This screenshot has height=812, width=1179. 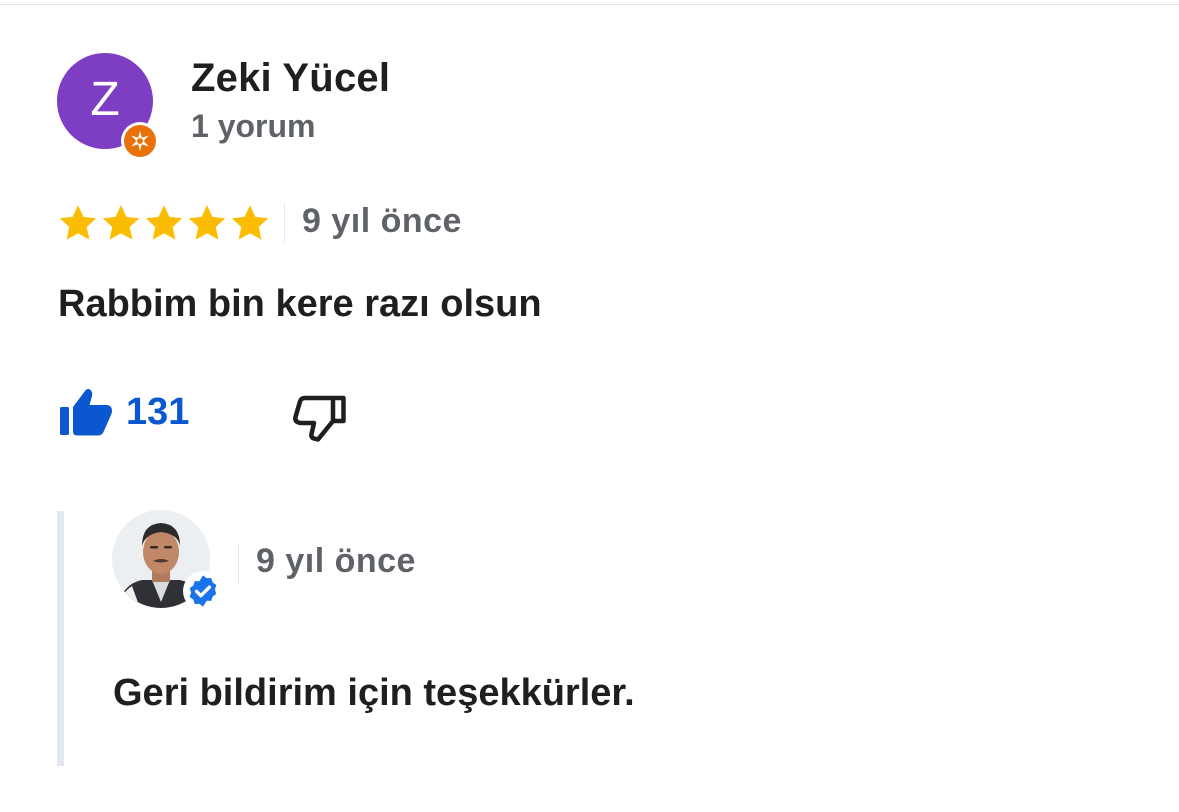 What do you see at coordinates (238, 564) in the screenshot?
I see `reply-meta-divider` at bounding box center [238, 564].